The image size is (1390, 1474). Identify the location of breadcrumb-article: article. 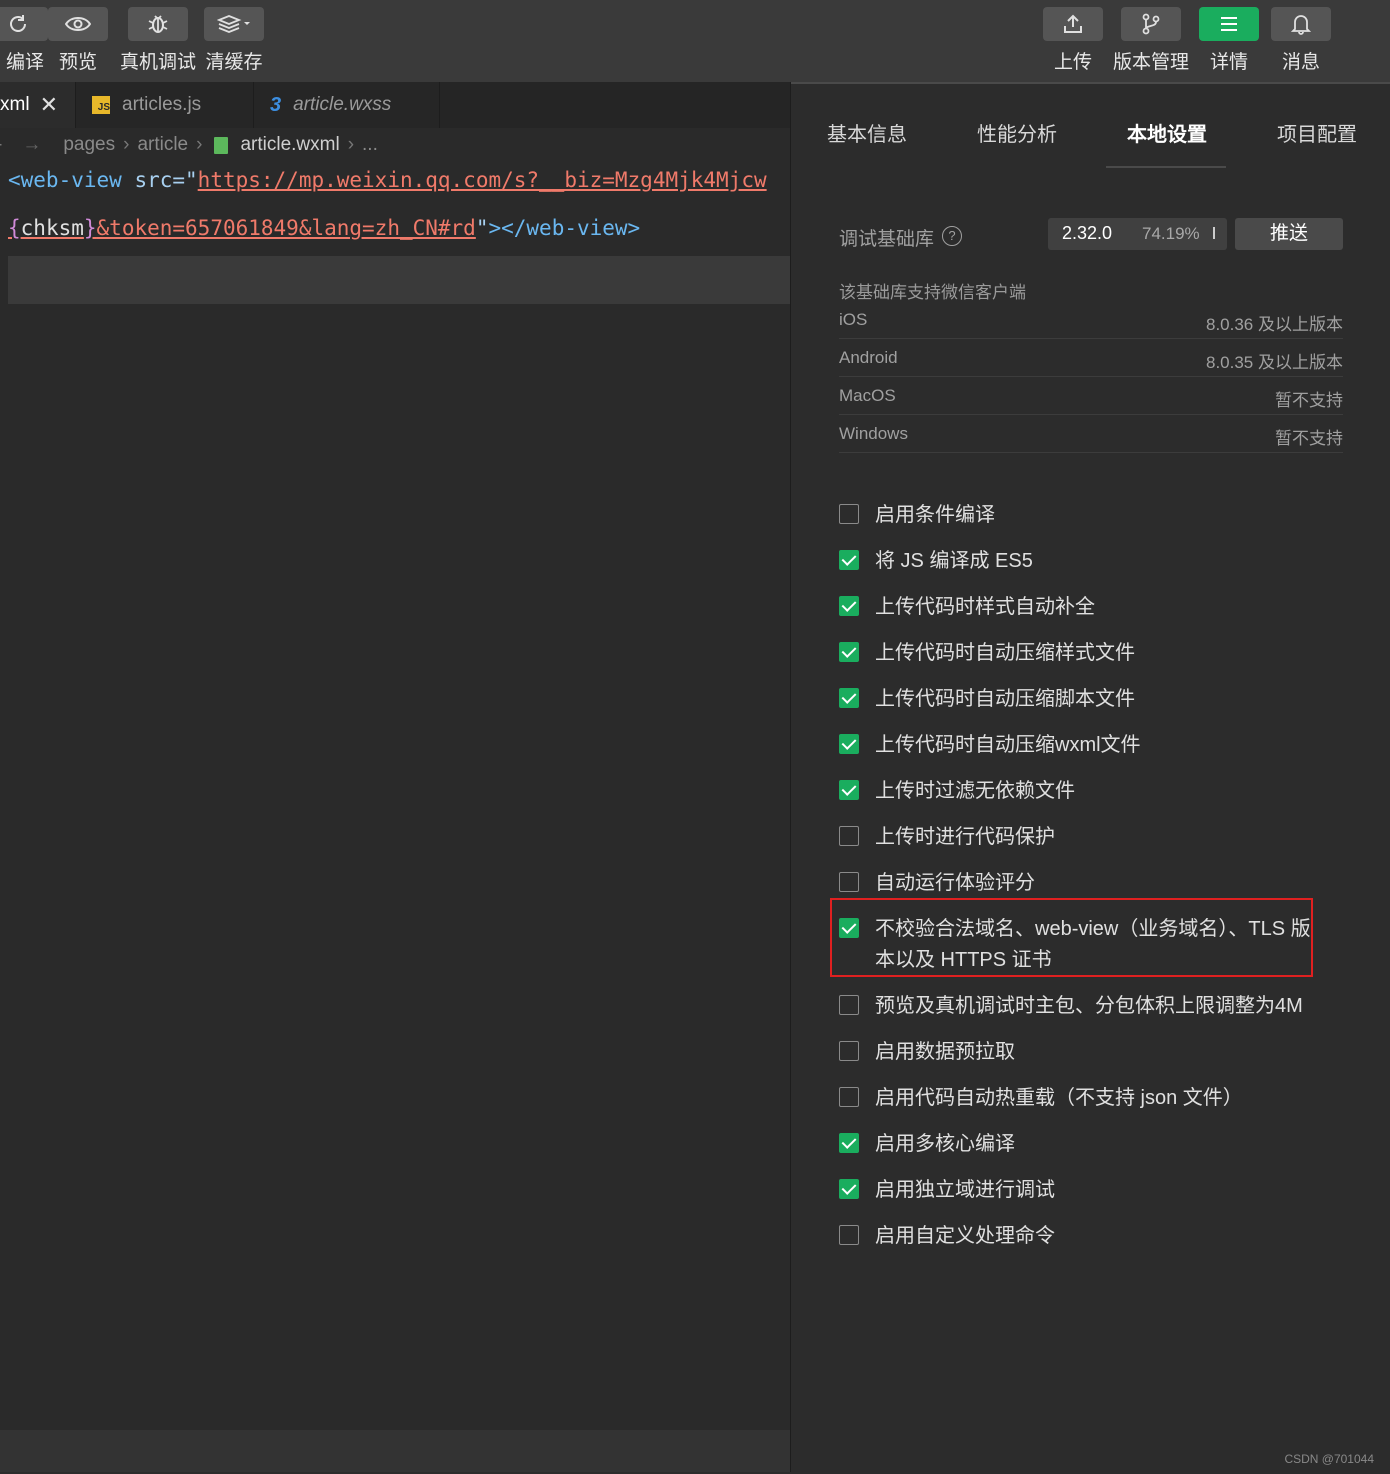
(162, 145).